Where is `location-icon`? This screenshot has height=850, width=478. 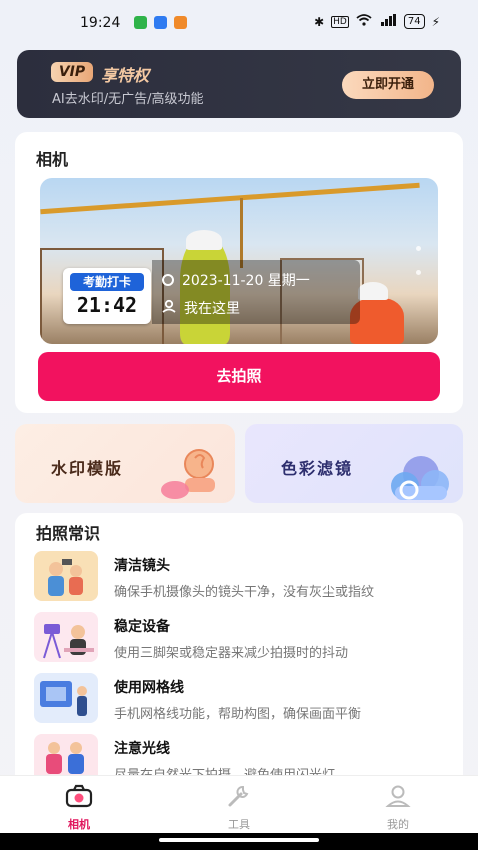 location-icon is located at coordinates (169, 308).